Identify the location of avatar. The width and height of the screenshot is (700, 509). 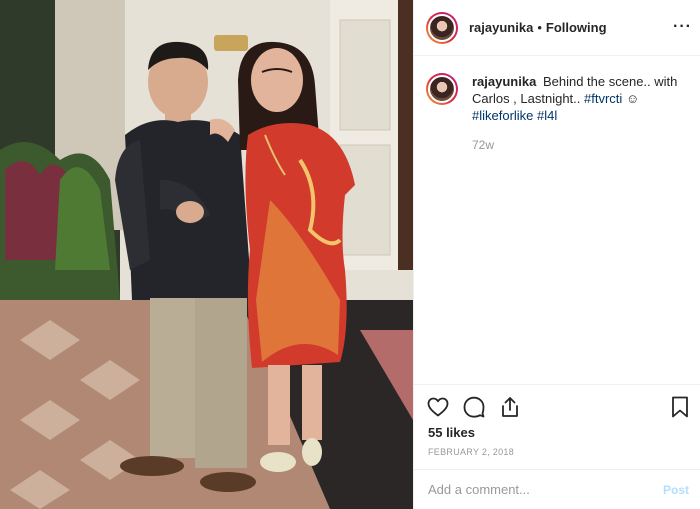
(442, 27).